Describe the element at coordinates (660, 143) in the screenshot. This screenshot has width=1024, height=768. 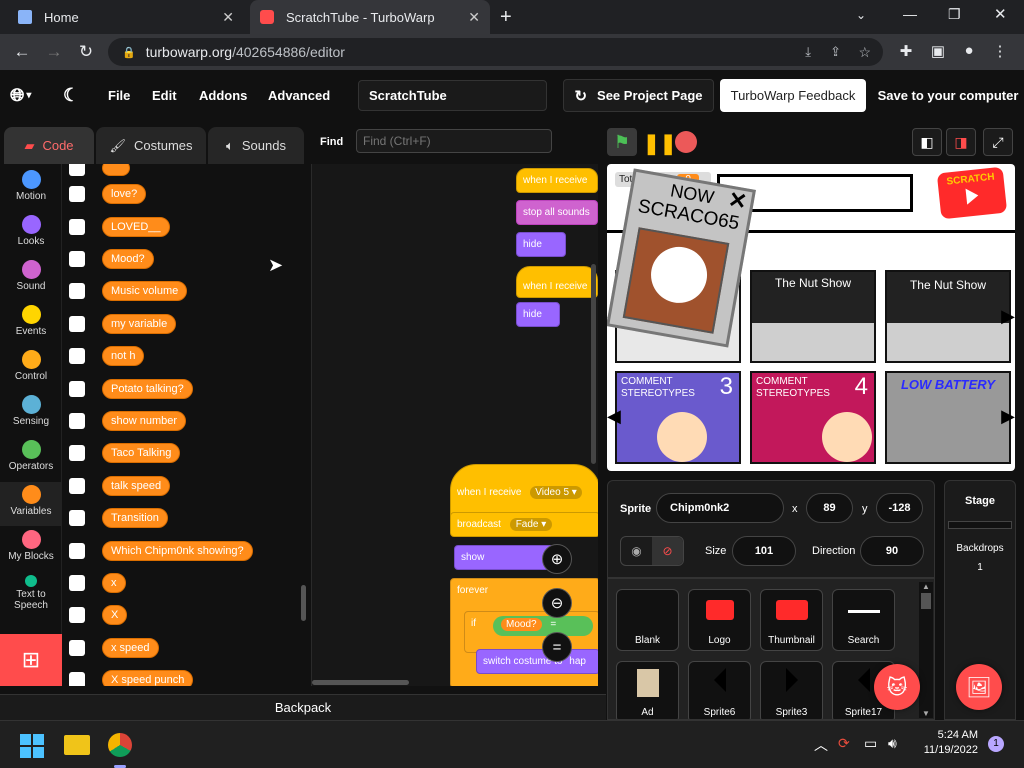
I see `pause-button: ❚❚` at that location.